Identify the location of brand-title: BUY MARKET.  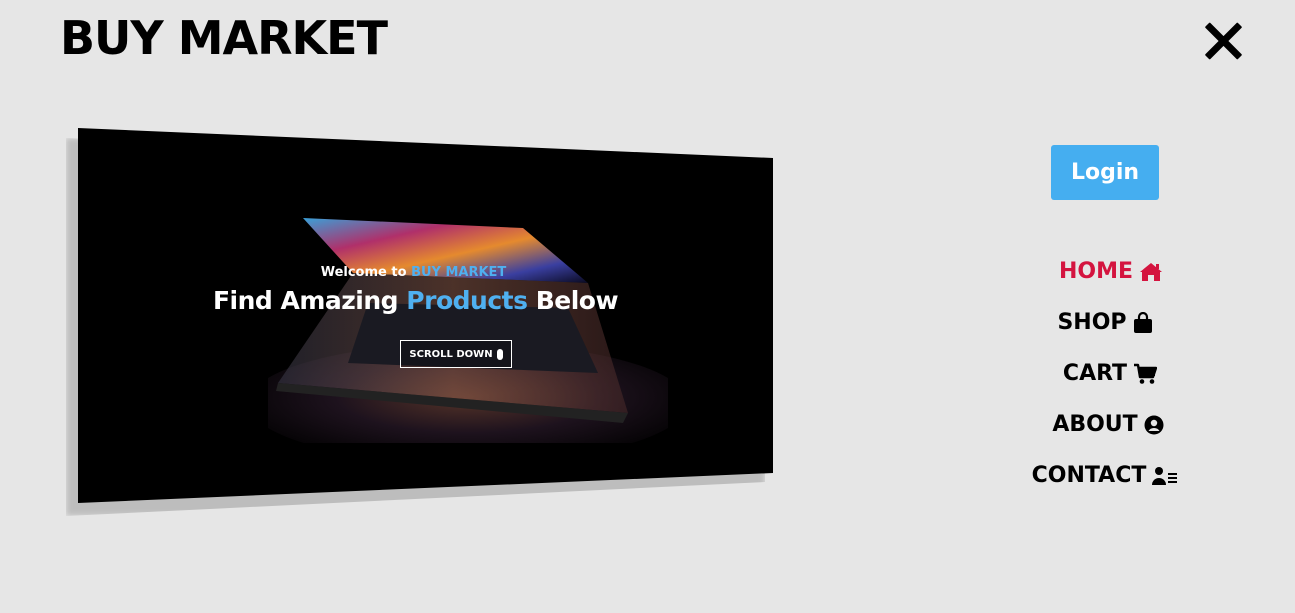
(224, 38).